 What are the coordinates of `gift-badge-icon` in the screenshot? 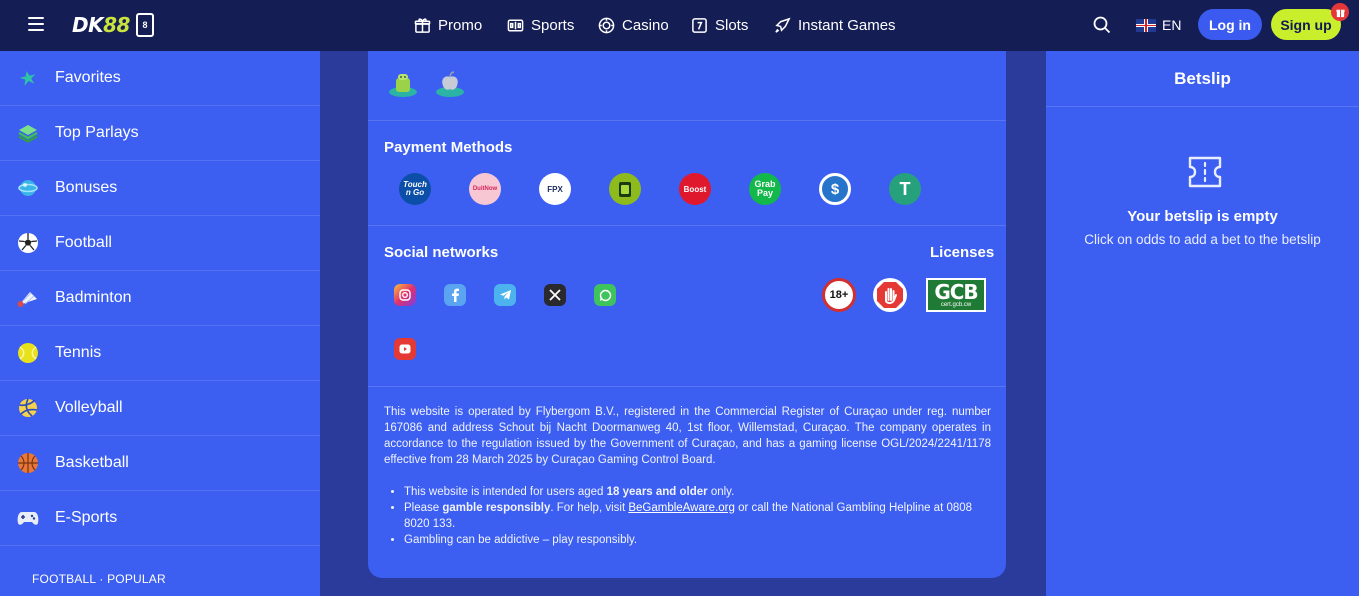 It's located at (1340, 12).